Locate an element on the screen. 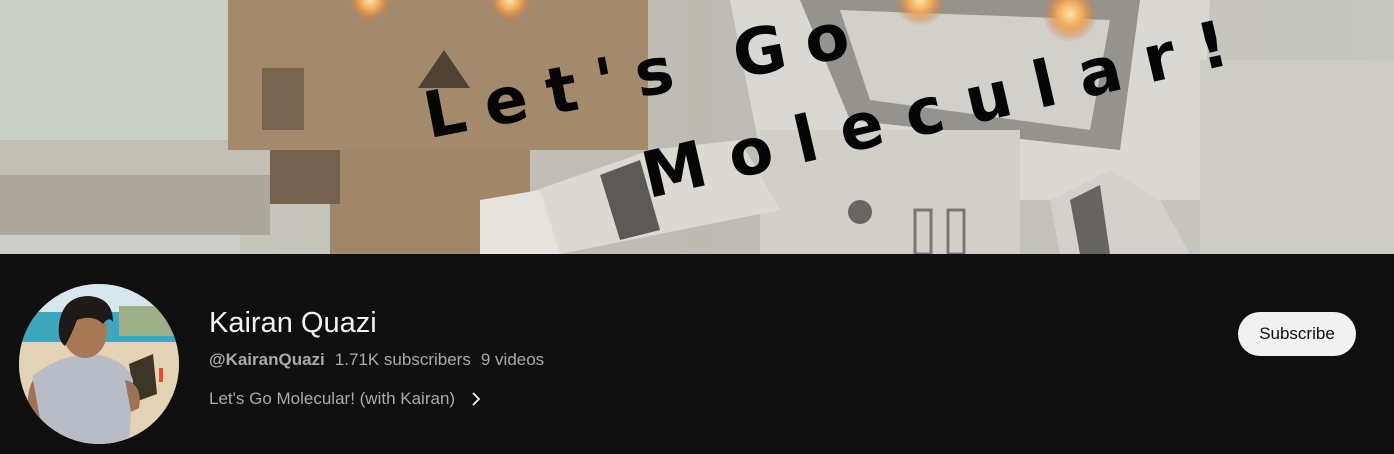 The height and width of the screenshot is (454, 1394). channel-description-text: Let's Go Molecular! (with Kairan) is located at coordinates (332, 398).